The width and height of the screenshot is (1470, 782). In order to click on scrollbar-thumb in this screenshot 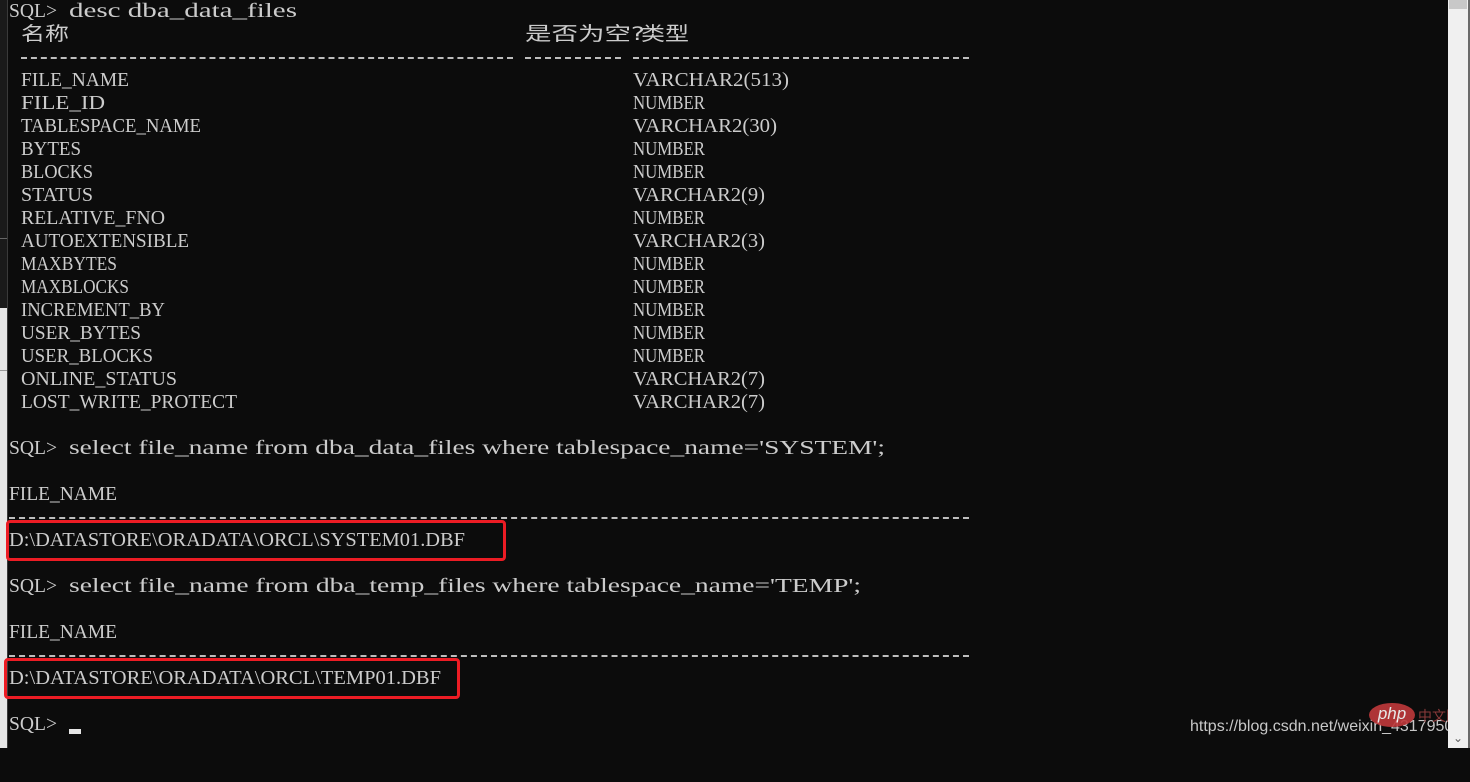, I will do `click(1458, 4)`.